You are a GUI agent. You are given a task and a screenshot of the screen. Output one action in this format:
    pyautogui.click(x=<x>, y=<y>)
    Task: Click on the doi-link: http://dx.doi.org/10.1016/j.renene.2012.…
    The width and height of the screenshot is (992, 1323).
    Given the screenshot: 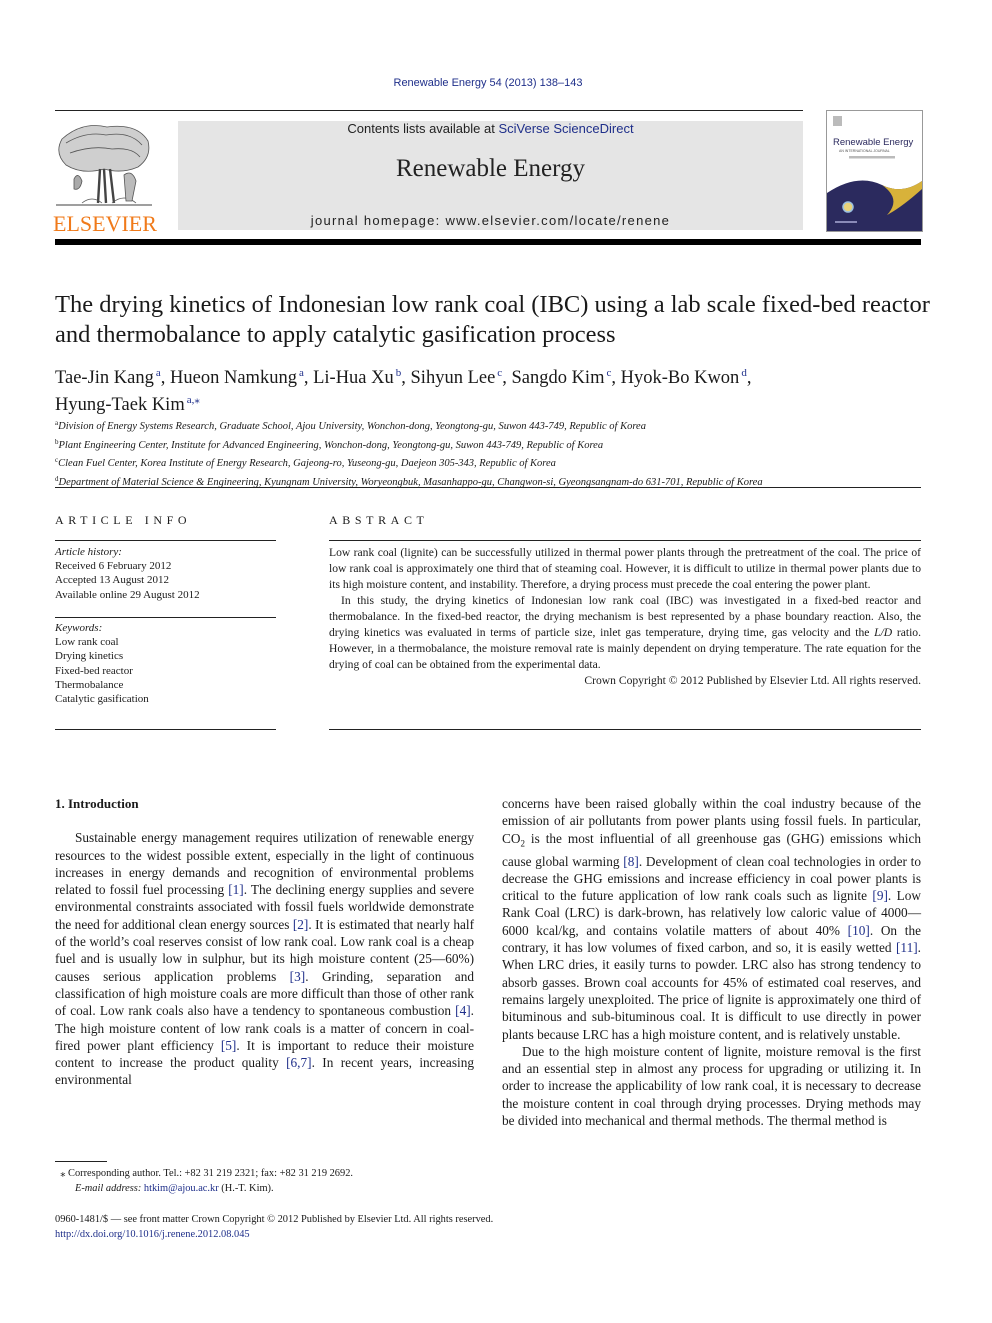 What is the action you would take?
    pyautogui.click(x=152, y=1234)
    